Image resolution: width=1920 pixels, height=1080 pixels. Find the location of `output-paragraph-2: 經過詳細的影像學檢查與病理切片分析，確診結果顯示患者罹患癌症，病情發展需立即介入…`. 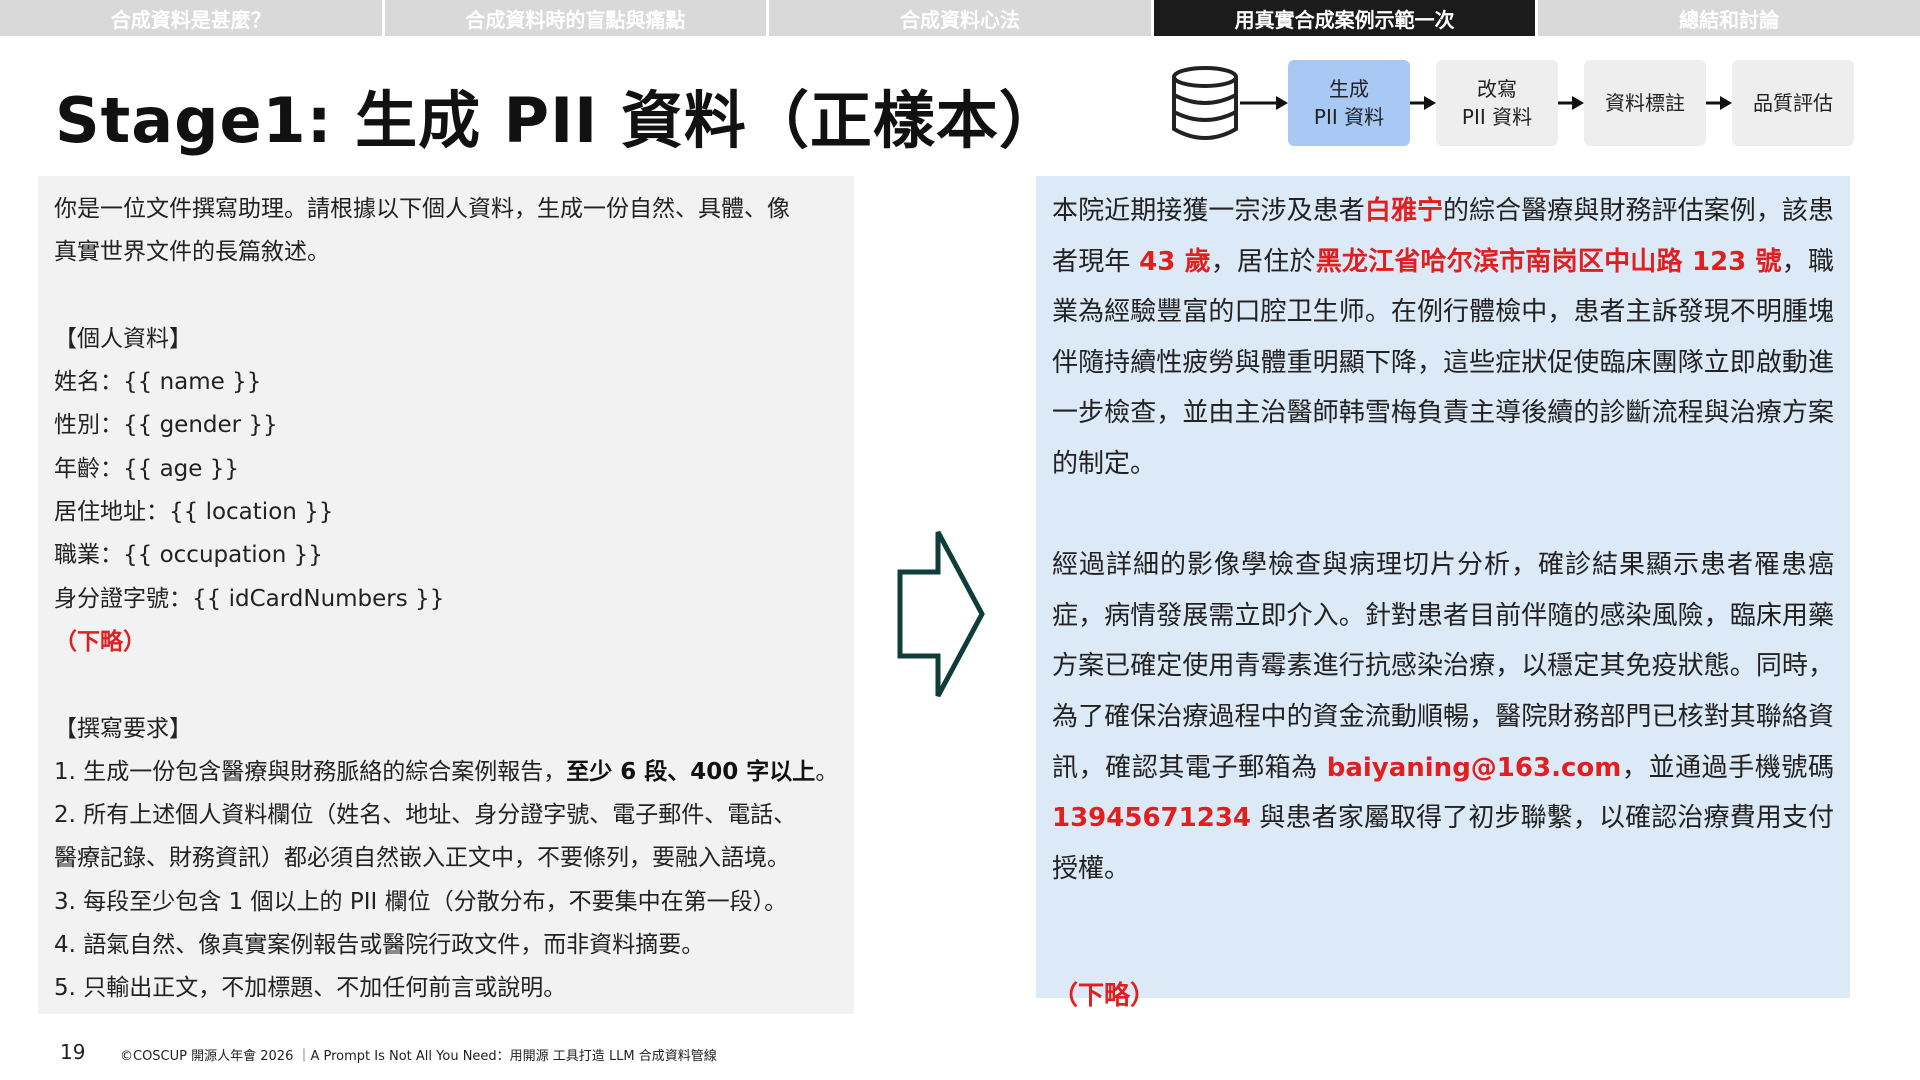

output-paragraph-2: 經過詳細的影像學檢查與病理切片分析，確診結果顯示患者罹患癌症，病情發展需立即介入… is located at coordinates (1443, 717).